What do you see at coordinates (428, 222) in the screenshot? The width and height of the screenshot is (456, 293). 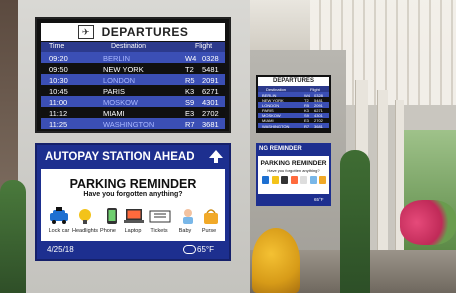 I see `pink-flowers` at bounding box center [428, 222].